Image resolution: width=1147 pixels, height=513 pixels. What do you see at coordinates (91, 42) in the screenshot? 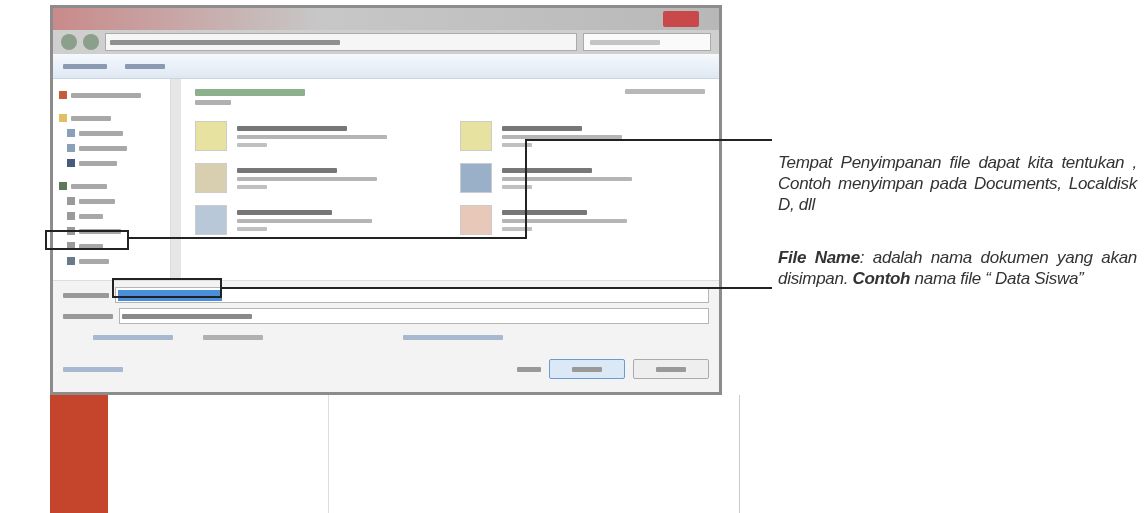
I see `forward-button` at bounding box center [91, 42].